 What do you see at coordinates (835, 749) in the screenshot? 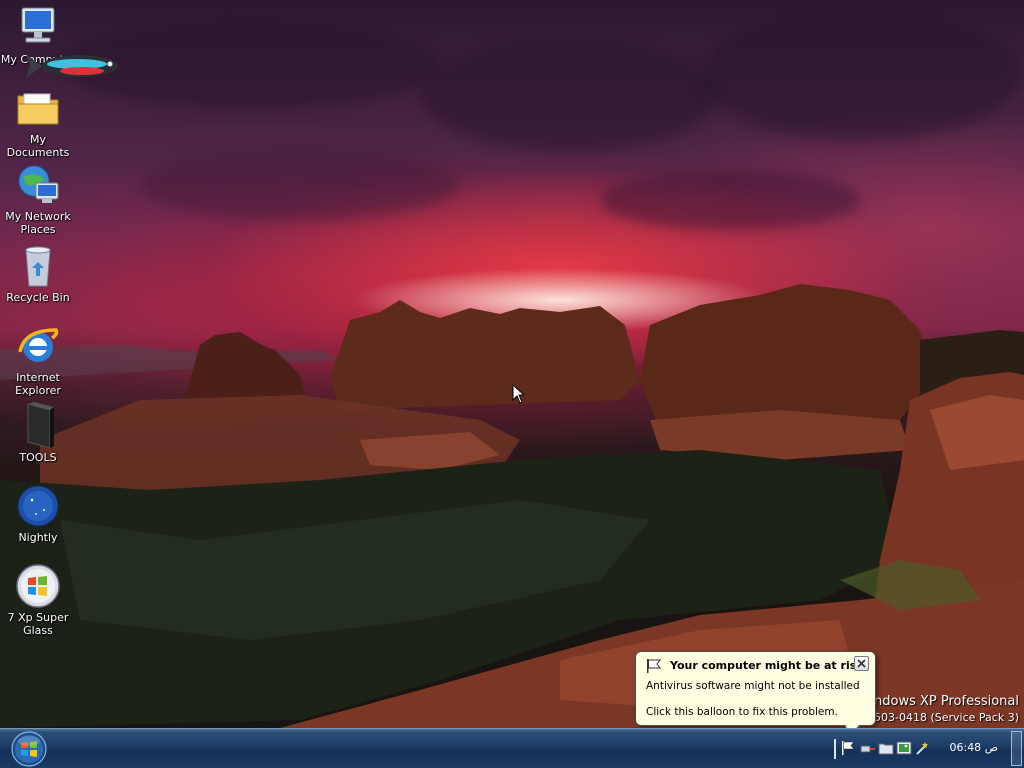
I see `tray-divider` at bounding box center [835, 749].